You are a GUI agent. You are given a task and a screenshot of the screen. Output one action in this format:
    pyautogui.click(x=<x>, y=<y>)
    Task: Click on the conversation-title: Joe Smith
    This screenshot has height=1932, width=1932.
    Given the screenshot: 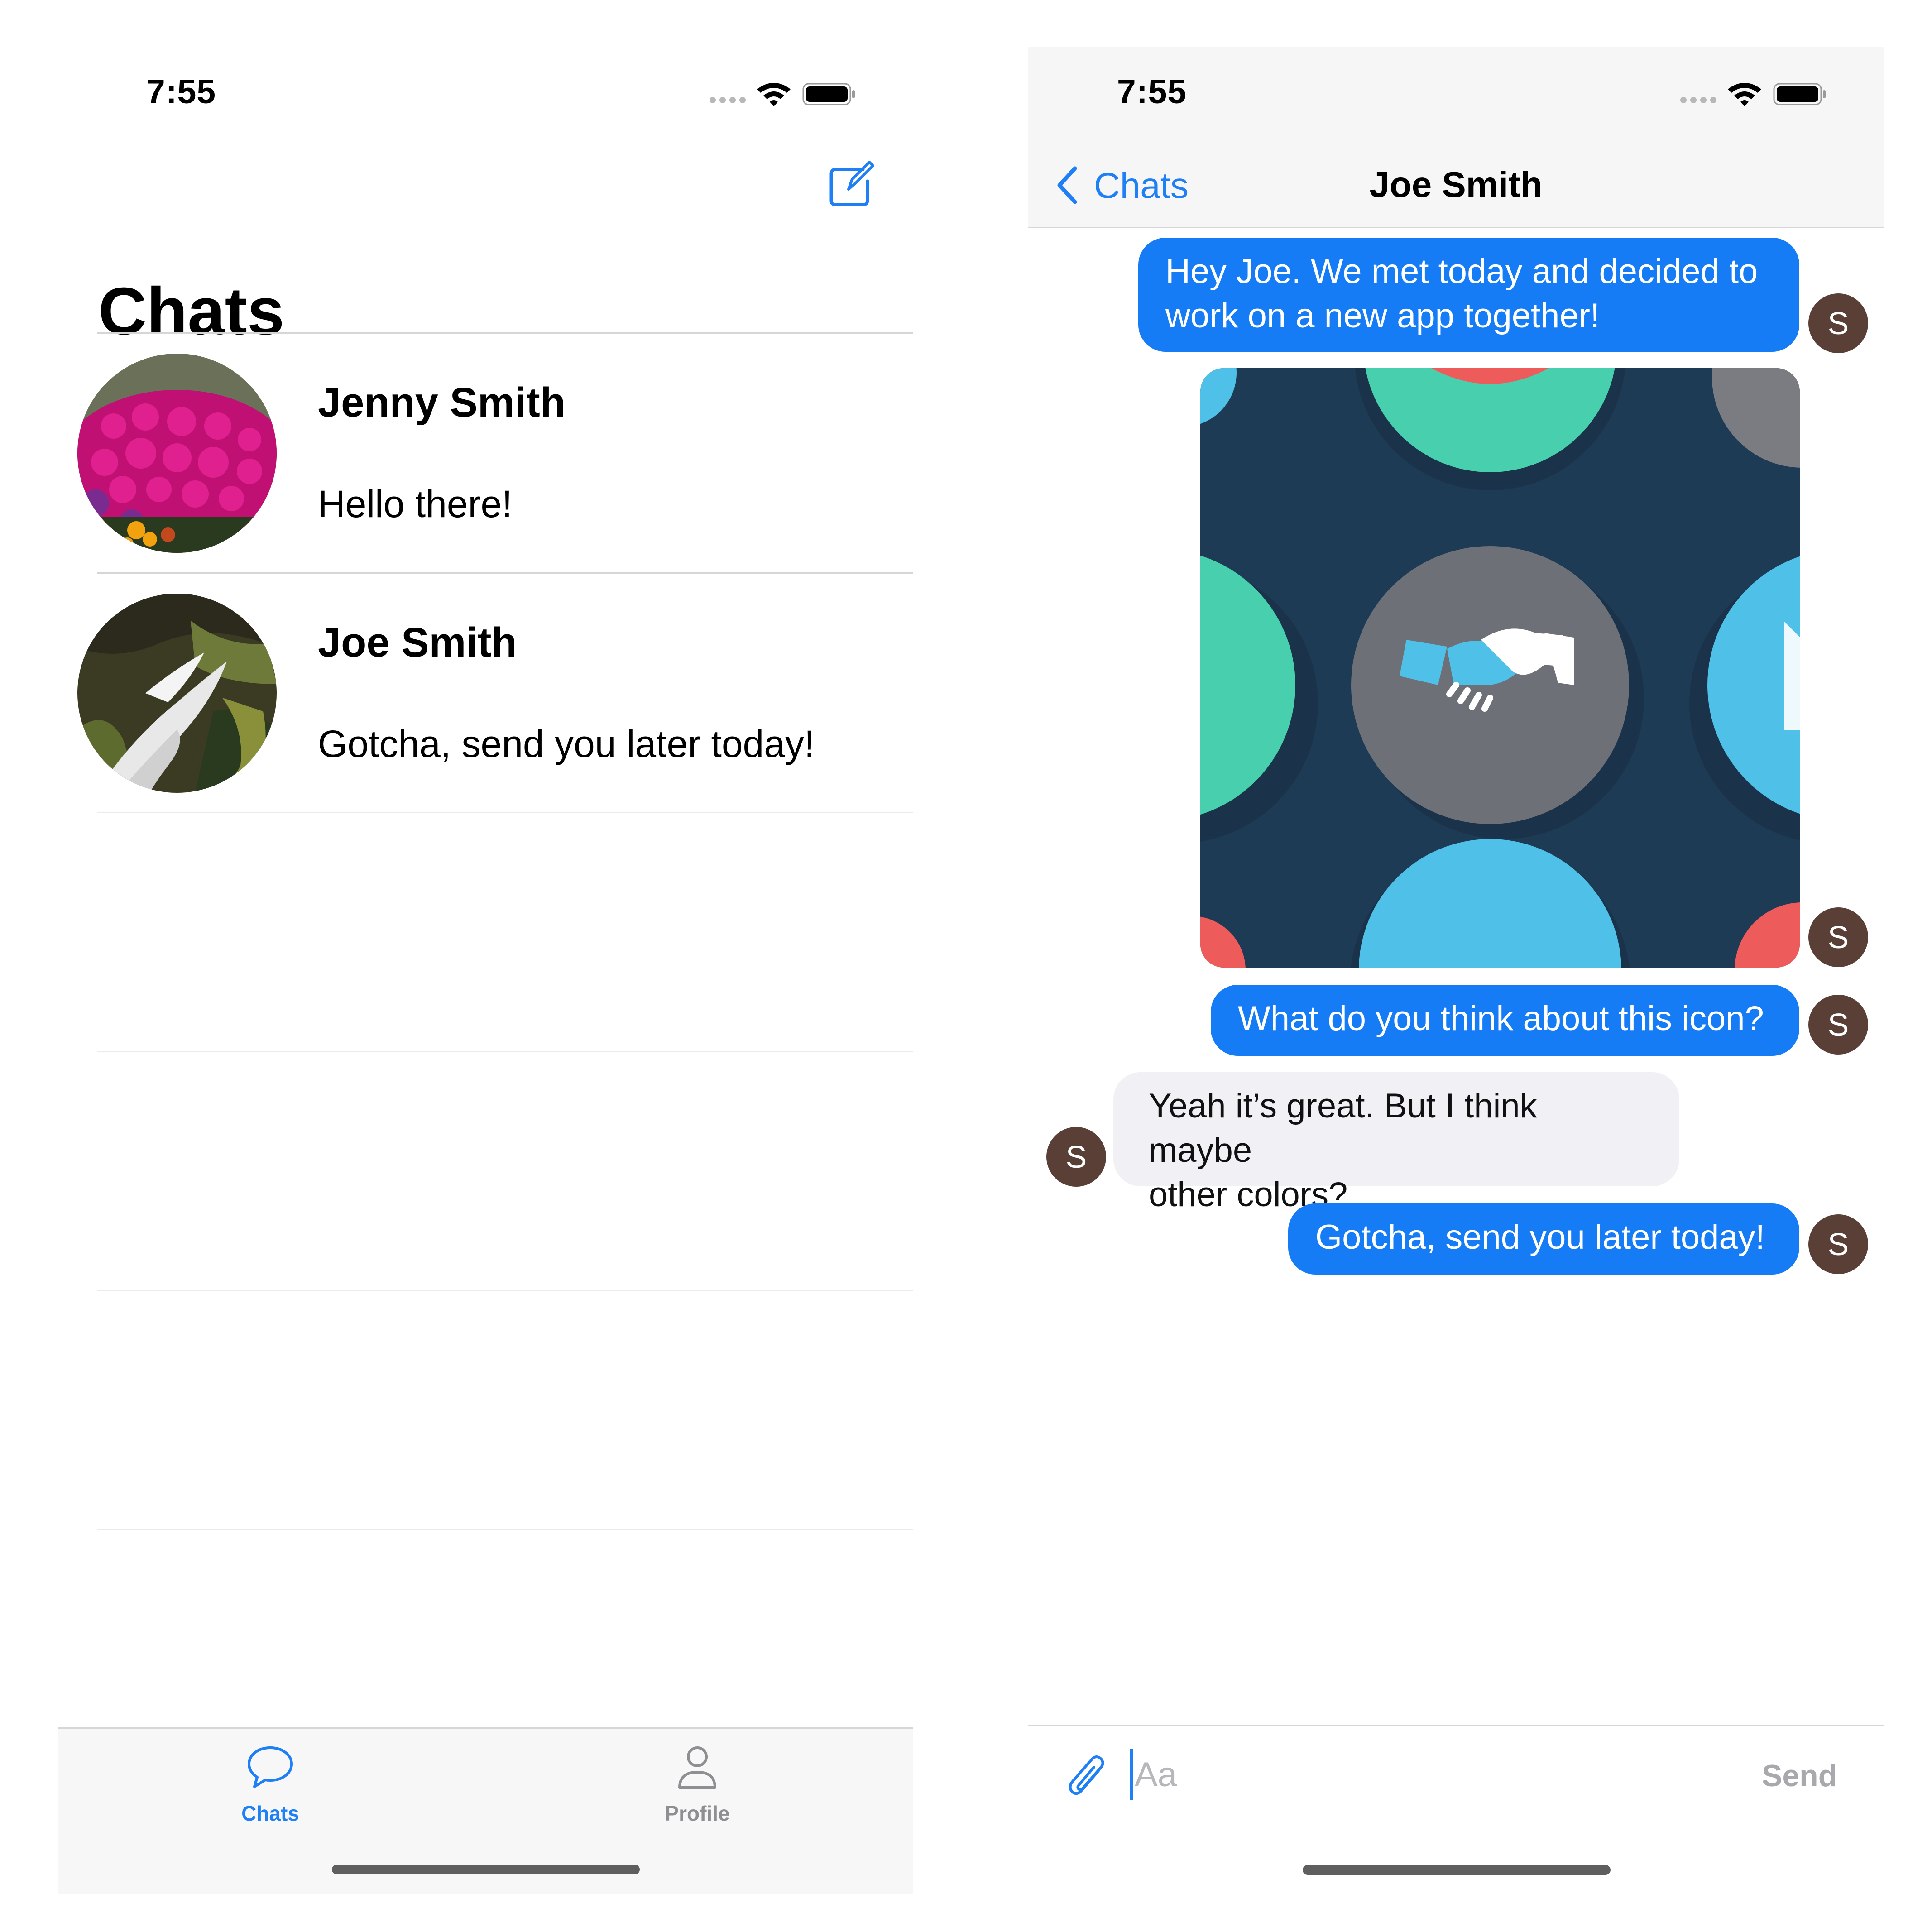 What is the action you would take?
    pyautogui.click(x=1456, y=184)
    